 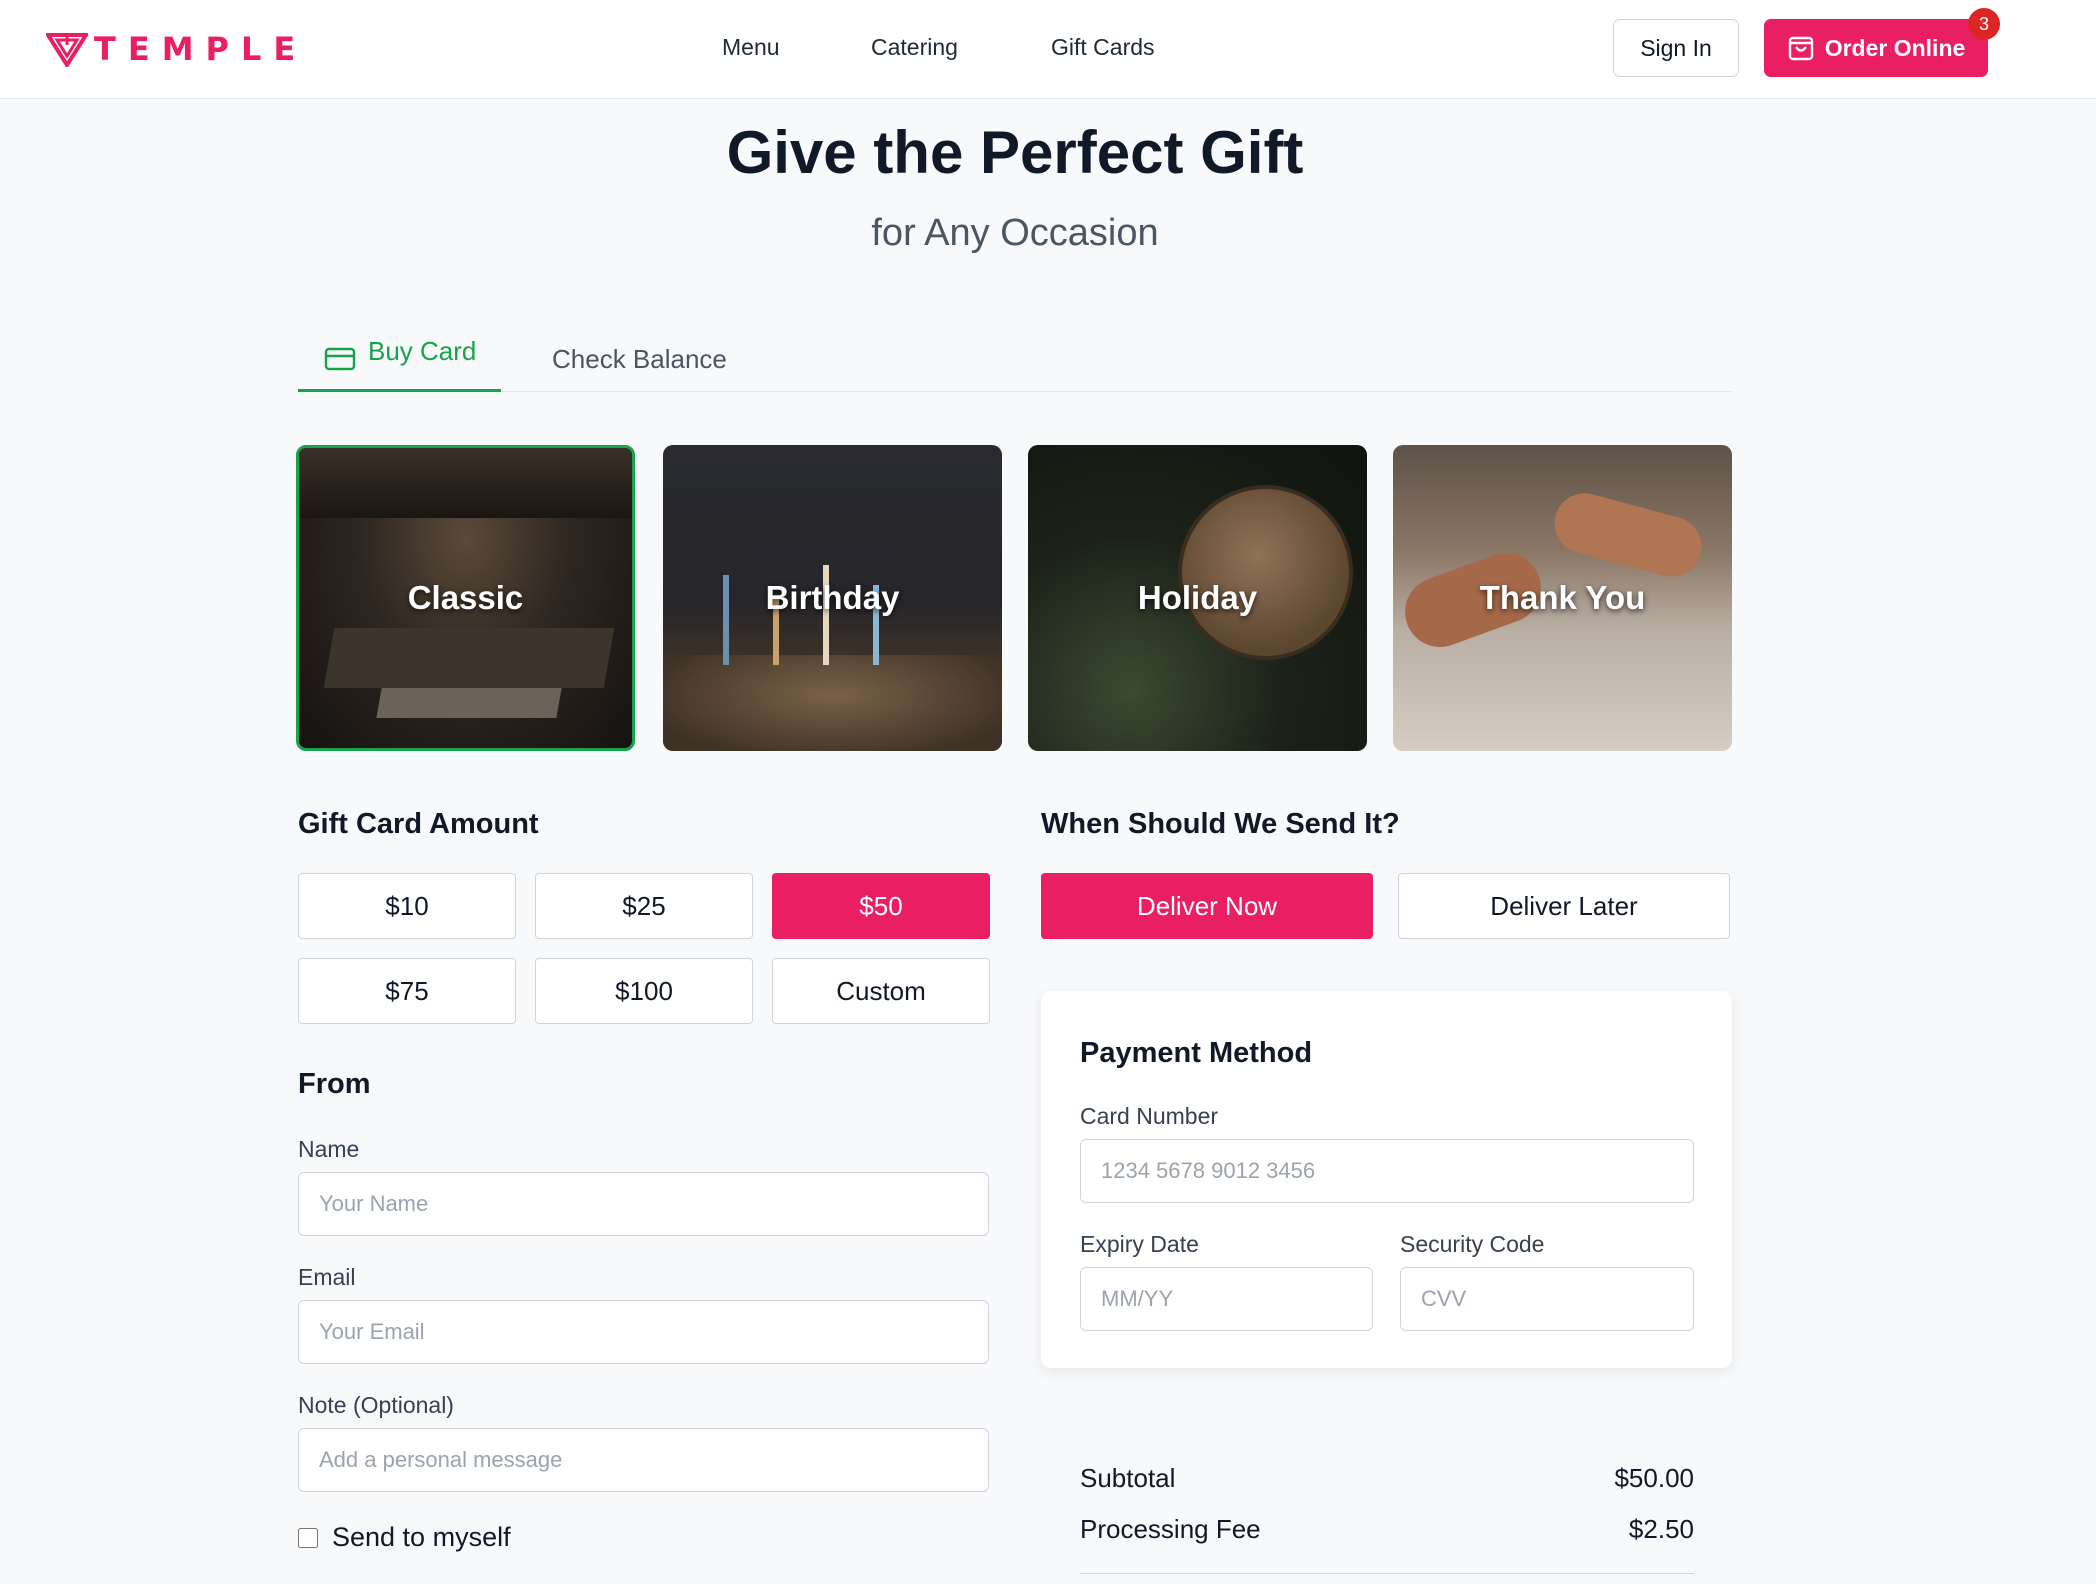 I want to click on sign-in-button: Sign In, so click(x=1676, y=48).